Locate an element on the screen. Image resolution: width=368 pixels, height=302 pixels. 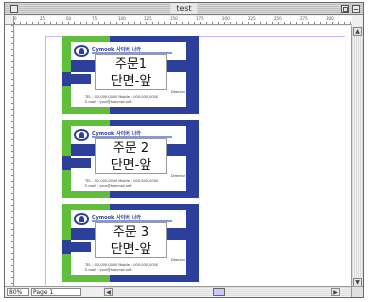
order-number: 주문1 is located at coordinates (131, 64).